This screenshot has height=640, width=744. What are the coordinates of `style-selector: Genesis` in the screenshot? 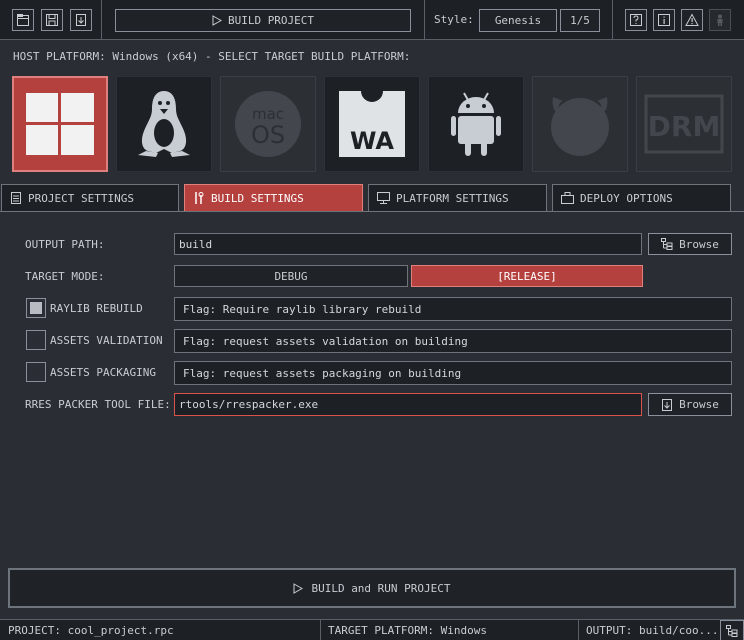 It's located at (518, 20).